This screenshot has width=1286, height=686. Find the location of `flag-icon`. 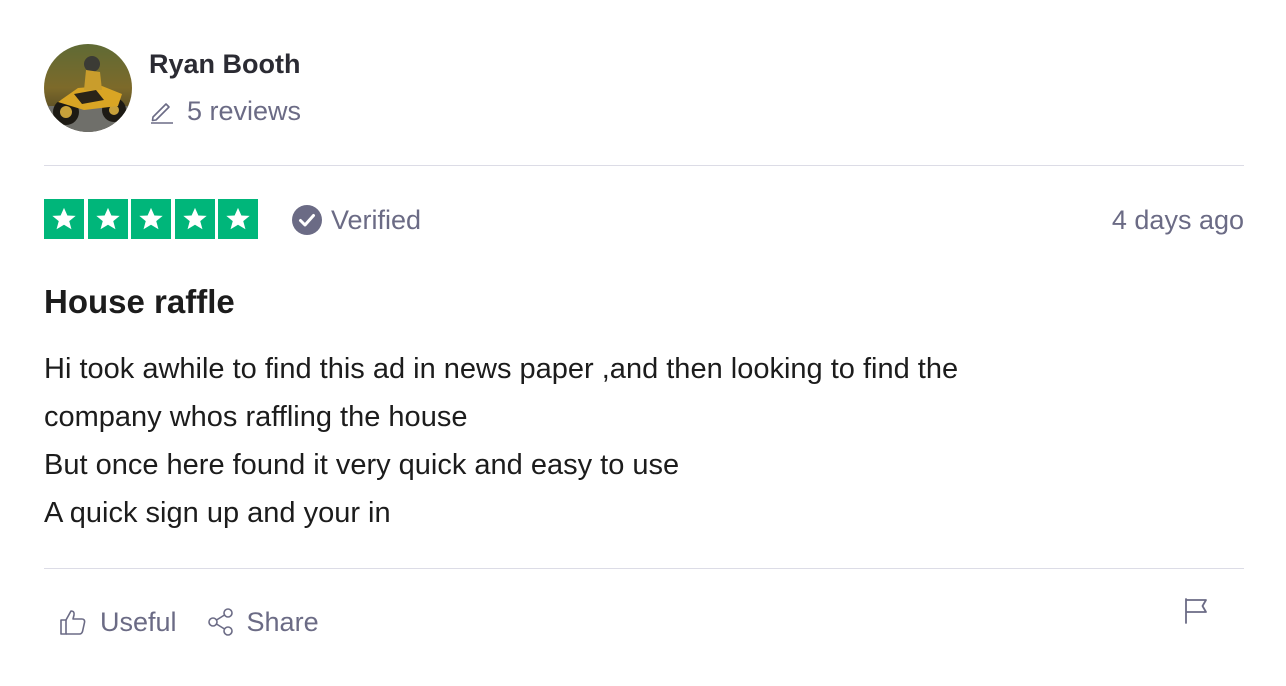

flag-icon is located at coordinates (1196, 611).